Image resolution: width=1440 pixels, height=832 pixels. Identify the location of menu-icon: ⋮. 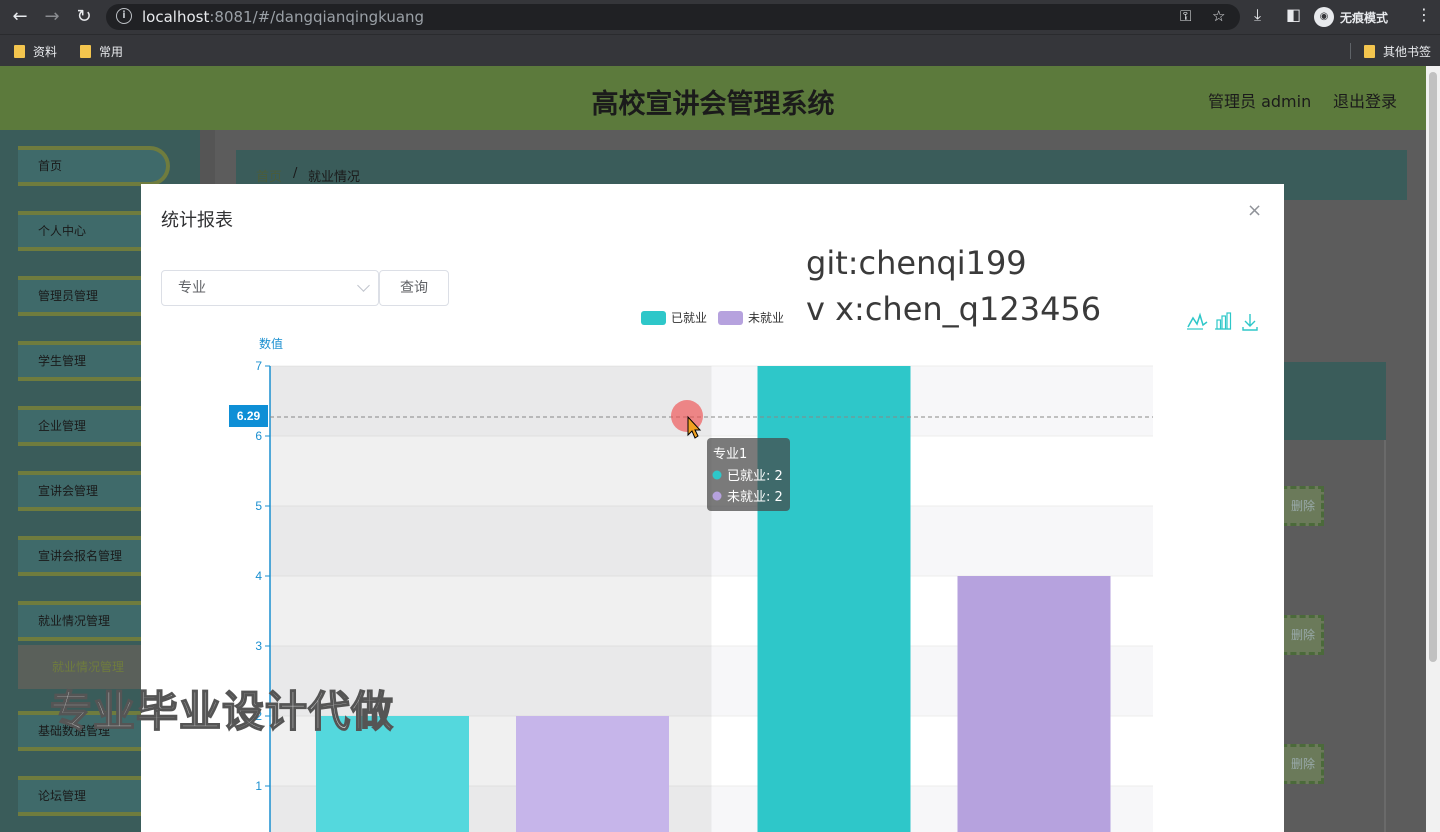
(1424, 14).